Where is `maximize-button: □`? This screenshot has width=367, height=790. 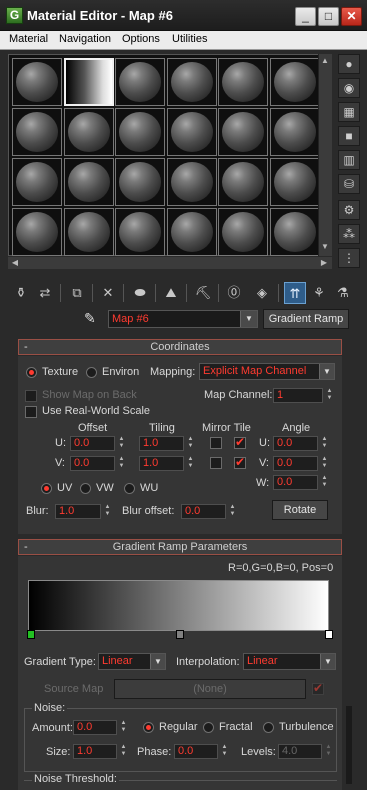
maximize-button: □ is located at coordinates (328, 16).